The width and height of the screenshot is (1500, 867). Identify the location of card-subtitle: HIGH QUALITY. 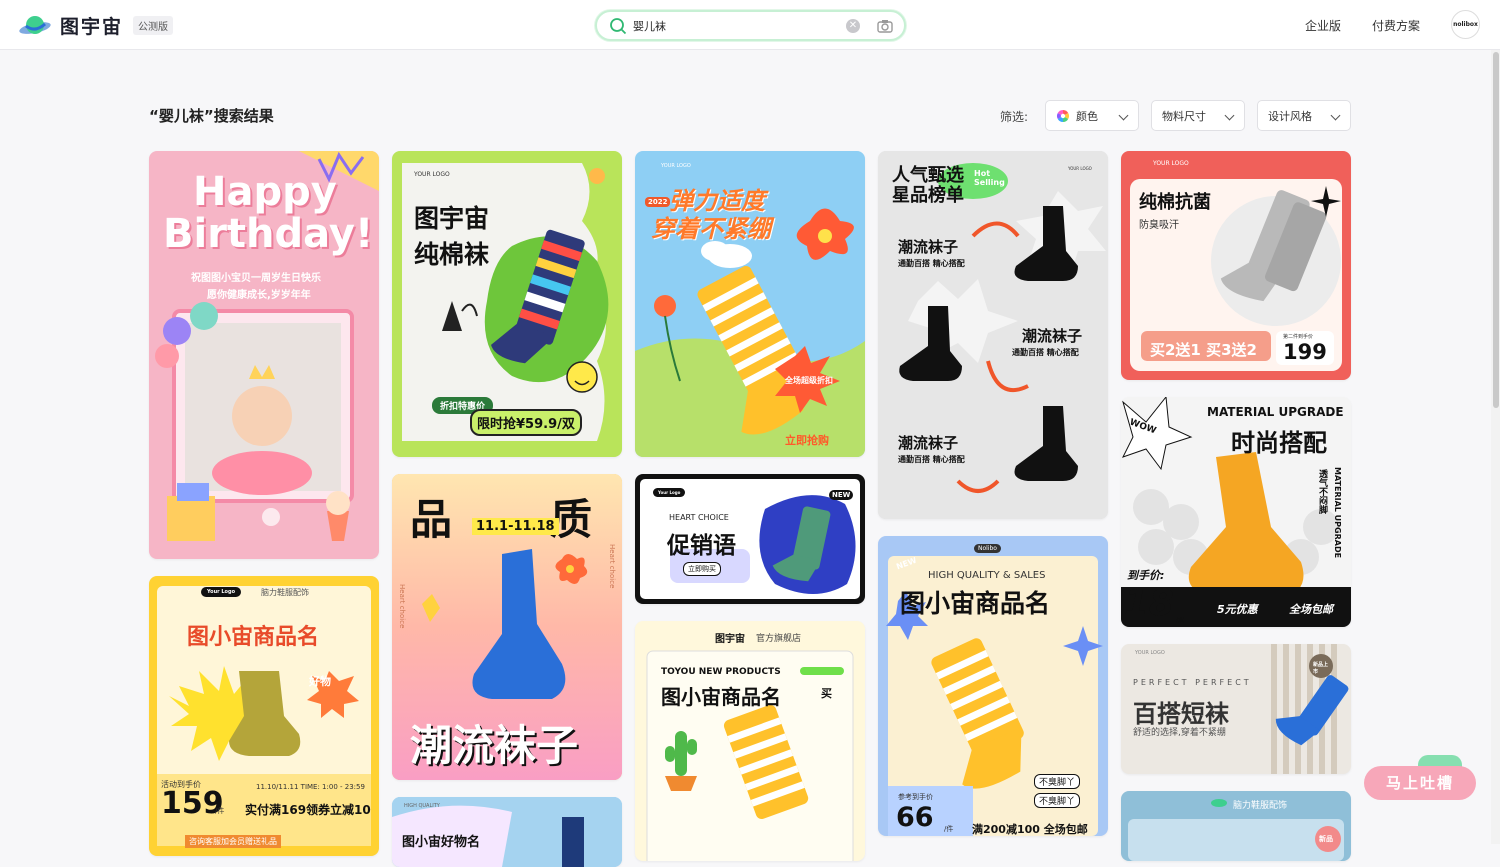
(422, 806).